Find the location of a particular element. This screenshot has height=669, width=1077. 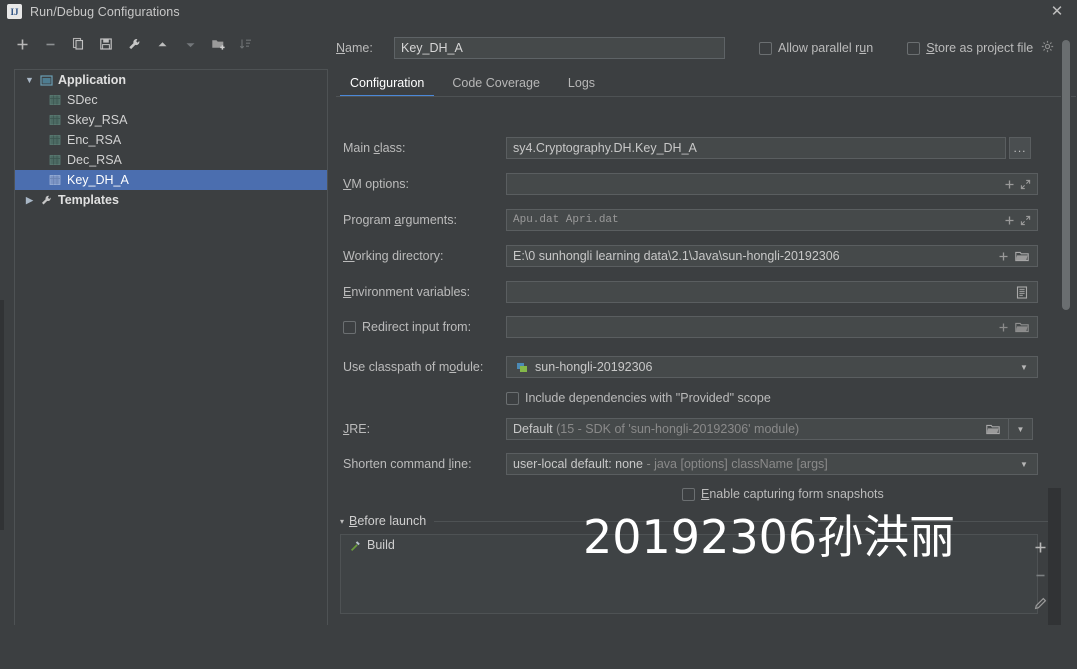

chevron-right-icon: ▶ is located at coordinates (29, 200).